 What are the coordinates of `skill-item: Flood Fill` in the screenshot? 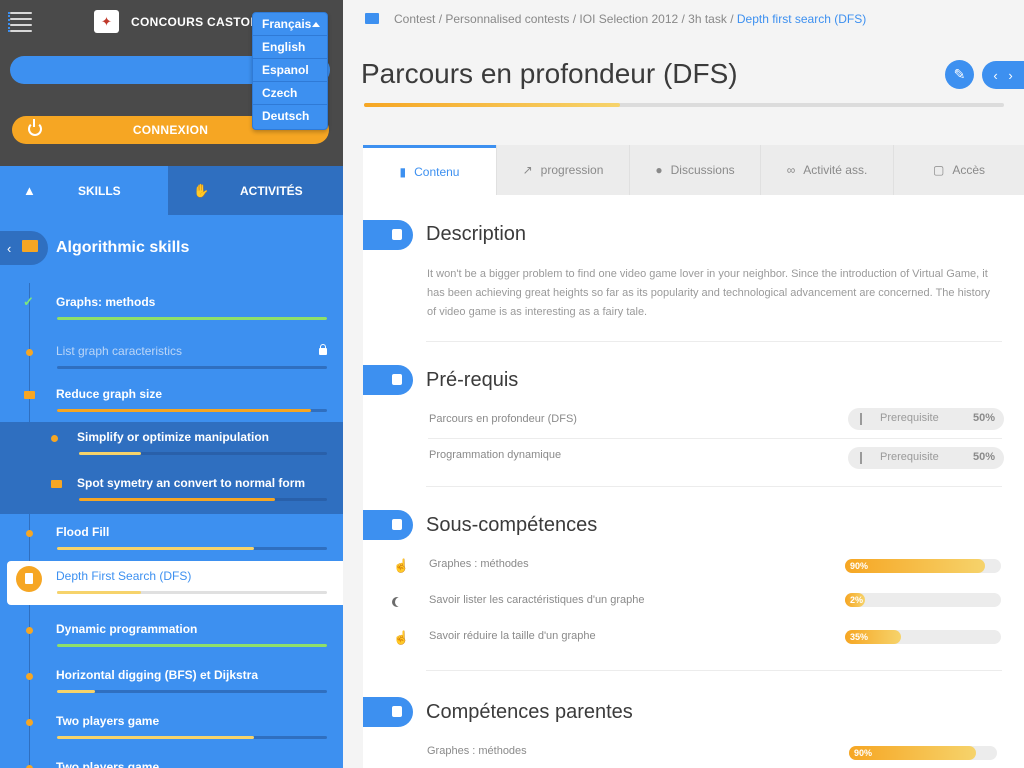 It's located at (171, 540).